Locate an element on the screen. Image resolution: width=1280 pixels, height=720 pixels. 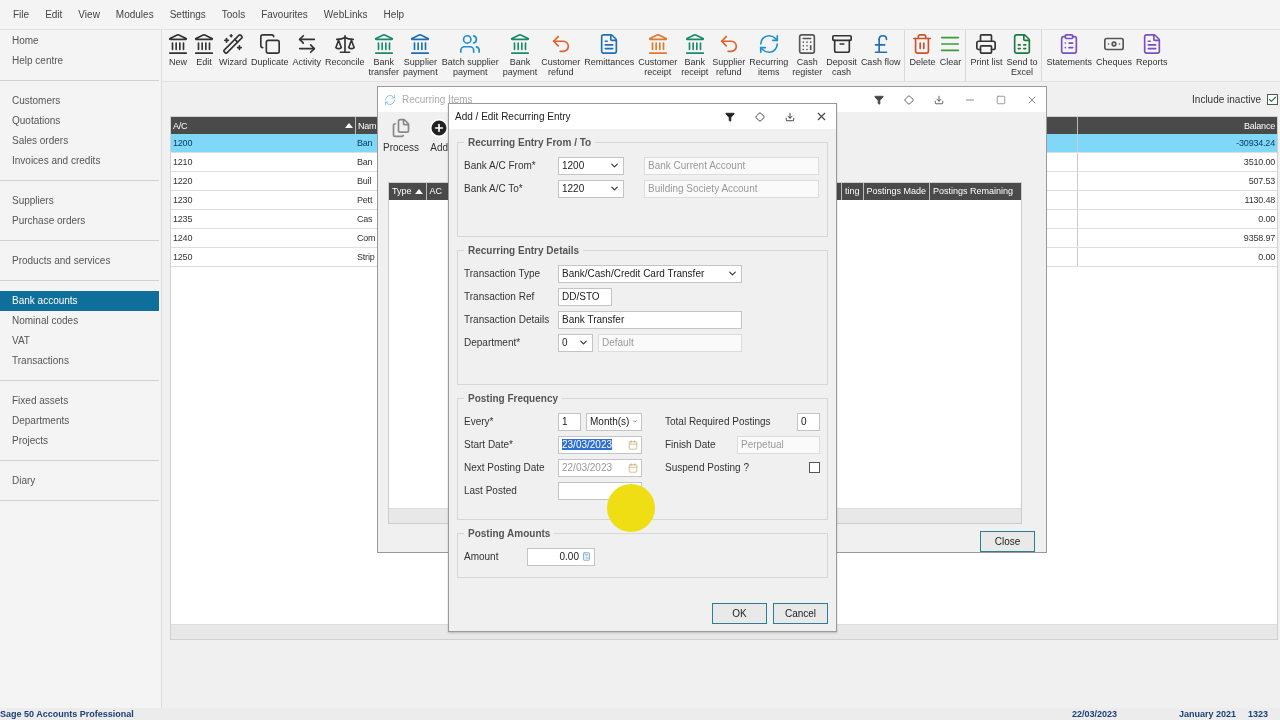
date-field: 23/03/2023 is located at coordinates (600, 444).